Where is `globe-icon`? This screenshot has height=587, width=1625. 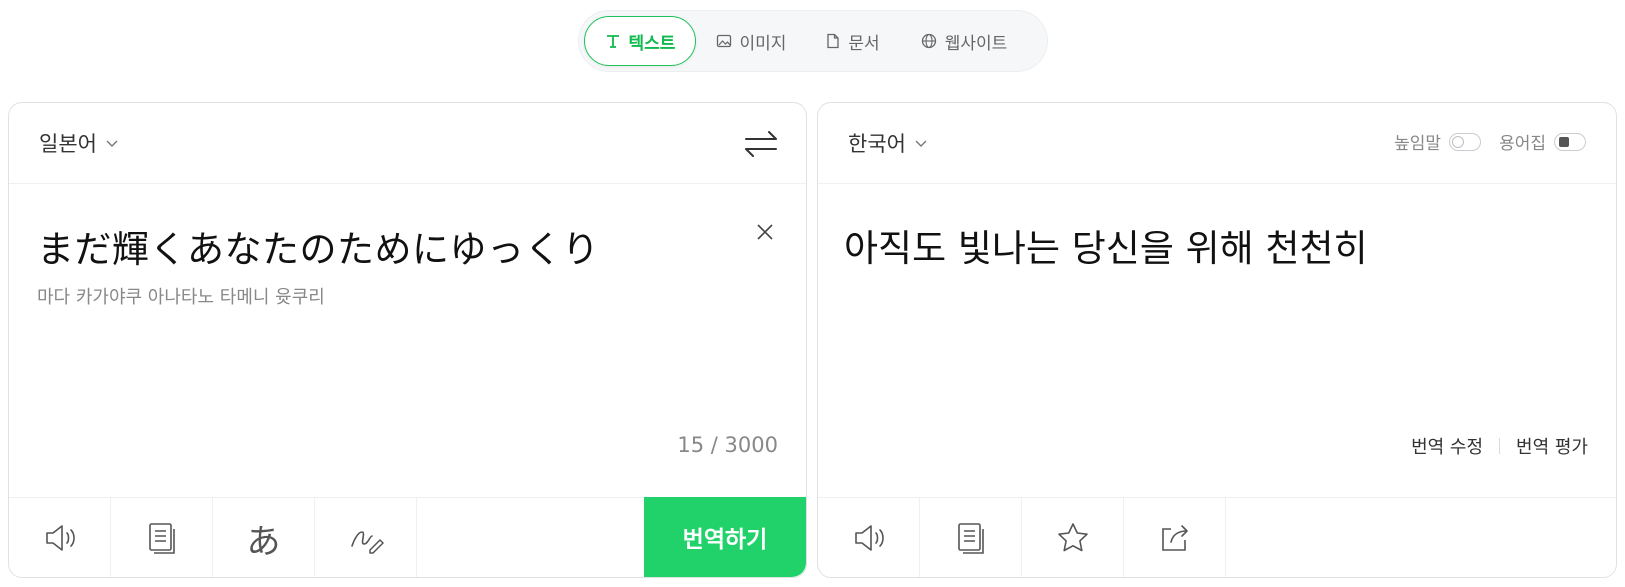 globe-icon is located at coordinates (929, 41).